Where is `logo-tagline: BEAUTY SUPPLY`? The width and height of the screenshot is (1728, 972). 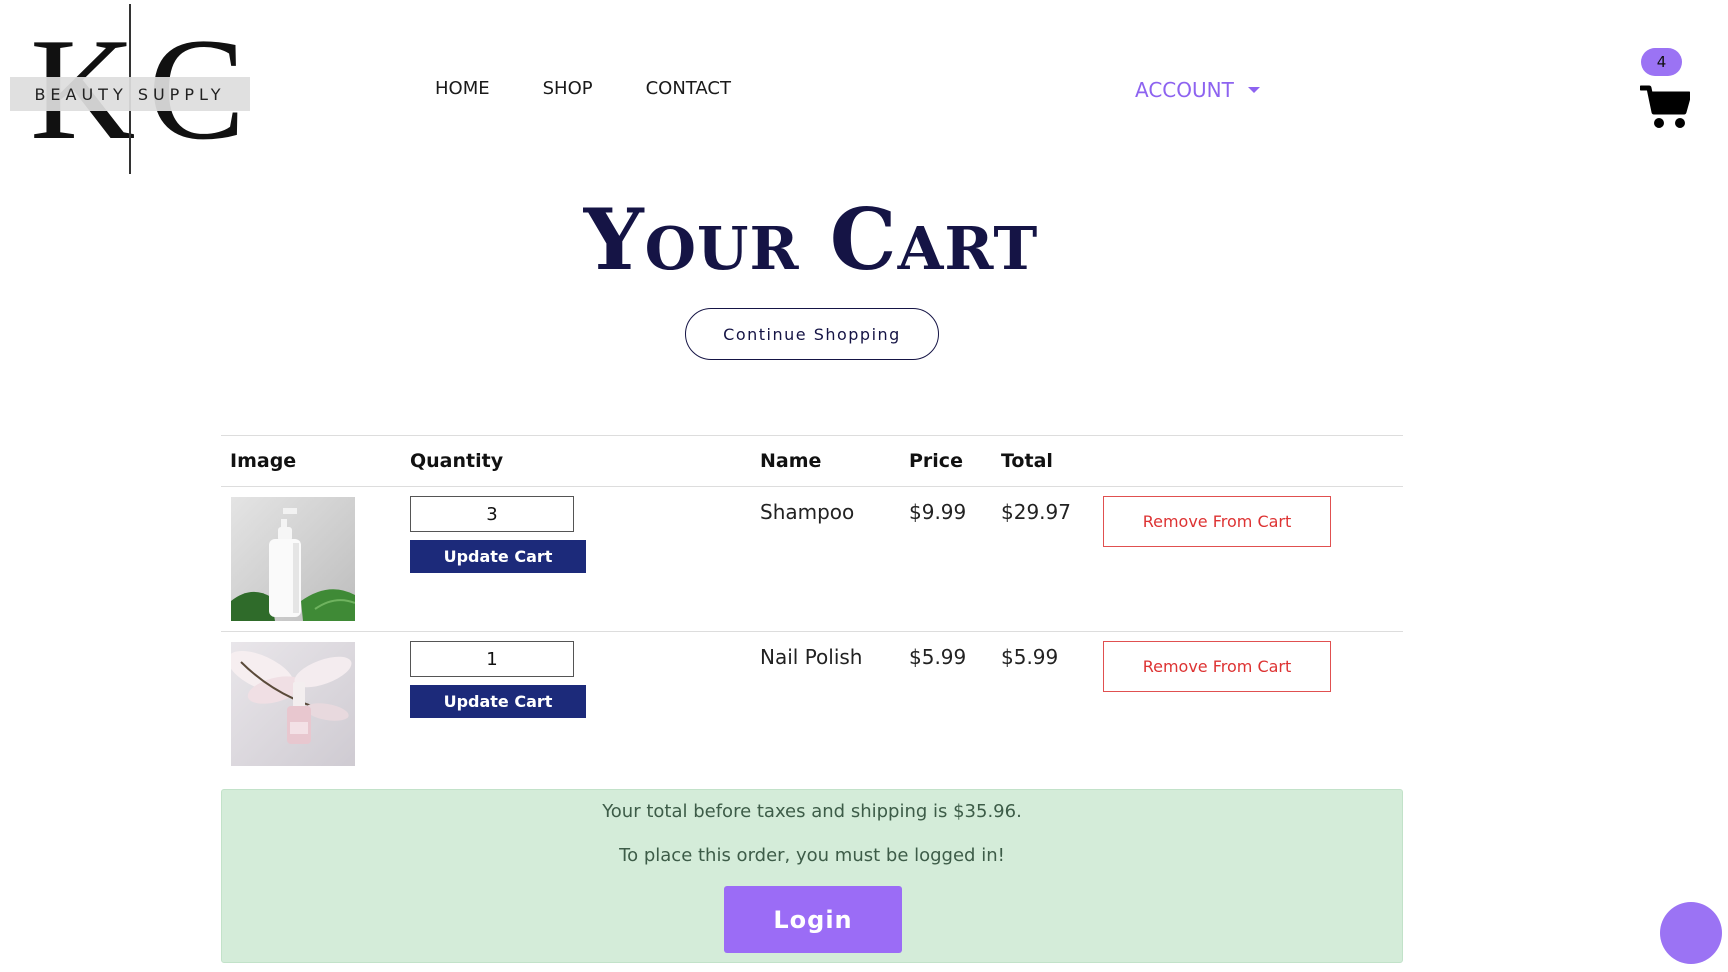
logo-tagline: BEAUTY SUPPLY is located at coordinates (130, 94).